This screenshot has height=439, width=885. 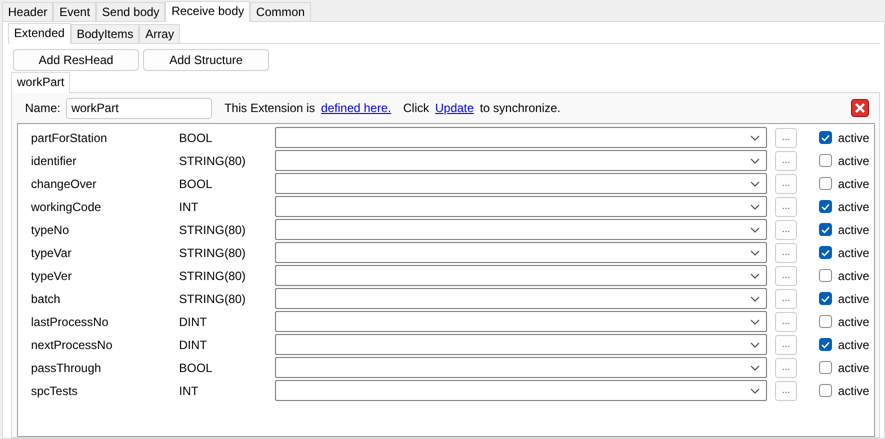 I want to click on defined-here-link: defined here., so click(x=356, y=108).